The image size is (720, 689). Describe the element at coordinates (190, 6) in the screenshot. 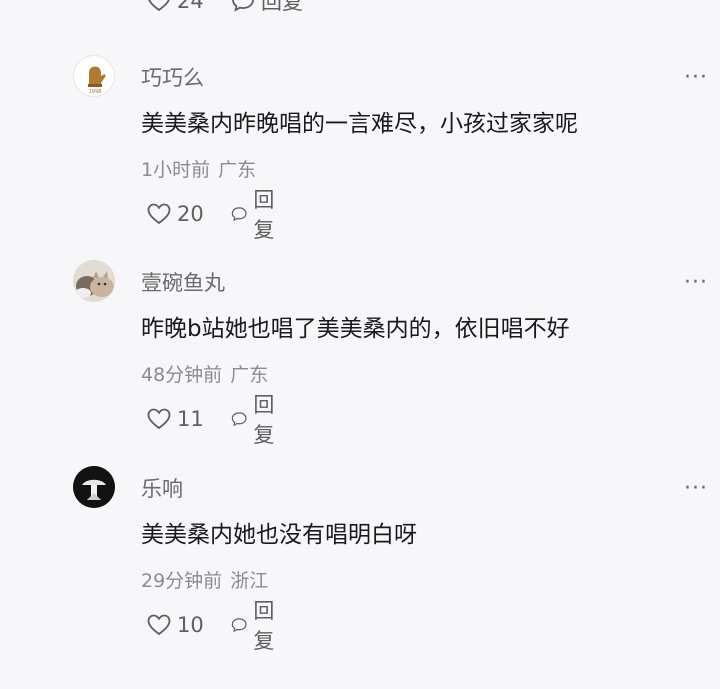

I see `like-count: 24` at that location.